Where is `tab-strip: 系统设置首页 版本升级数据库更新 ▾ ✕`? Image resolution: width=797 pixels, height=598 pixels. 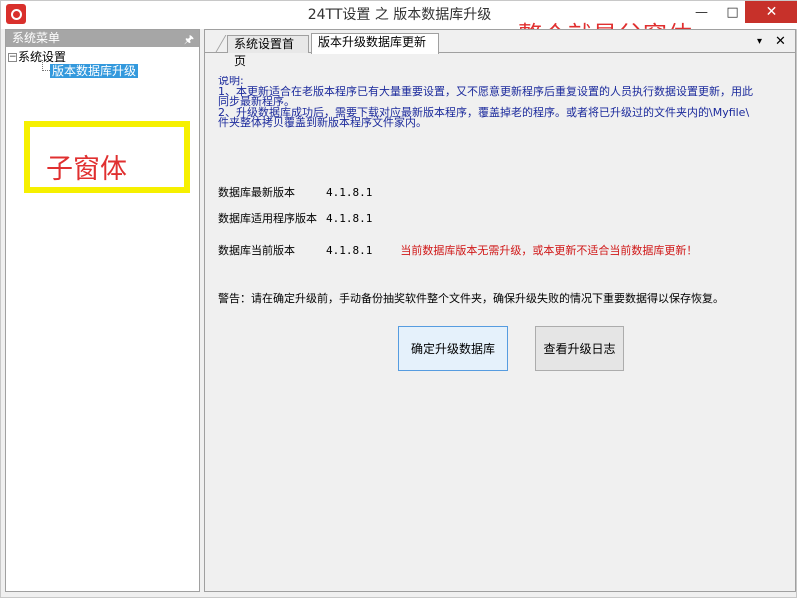 tab-strip: 系统设置首页 版本升级数据库更新 ▾ ✕ is located at coordinates (500, 49).